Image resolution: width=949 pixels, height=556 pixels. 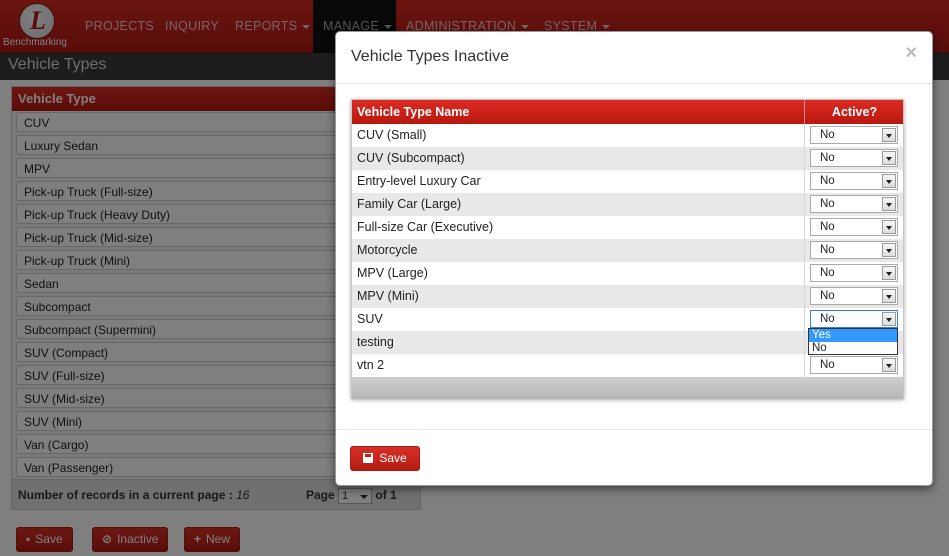 What do you see at coordinates (388, 296) in the screenshot?
I see `vehicle-type-name: MPV (Mini)` at bounding box center [388, 296].